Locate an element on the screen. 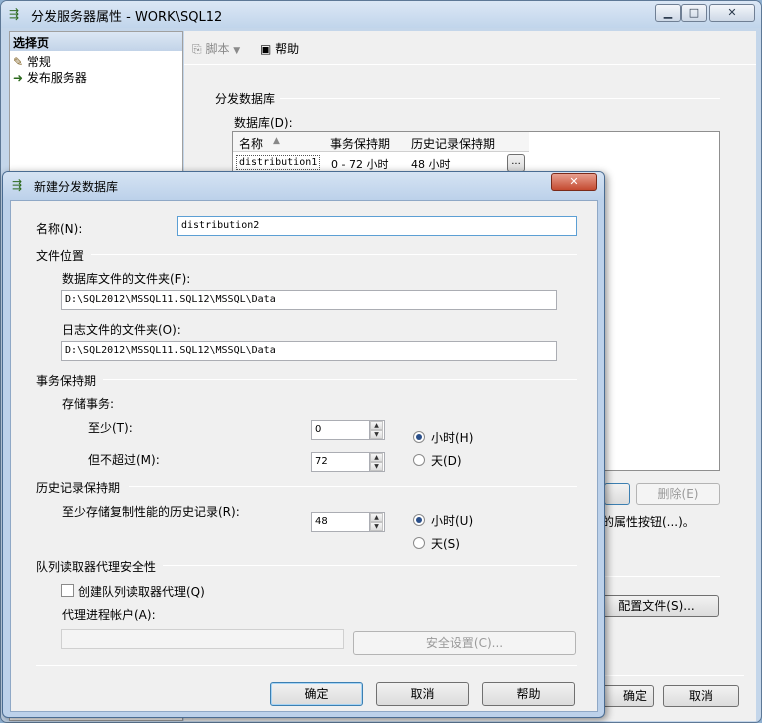 The width and height of the screenshot is (762, 723). page-general-label: 常规 is located at coordinates (38, 62).